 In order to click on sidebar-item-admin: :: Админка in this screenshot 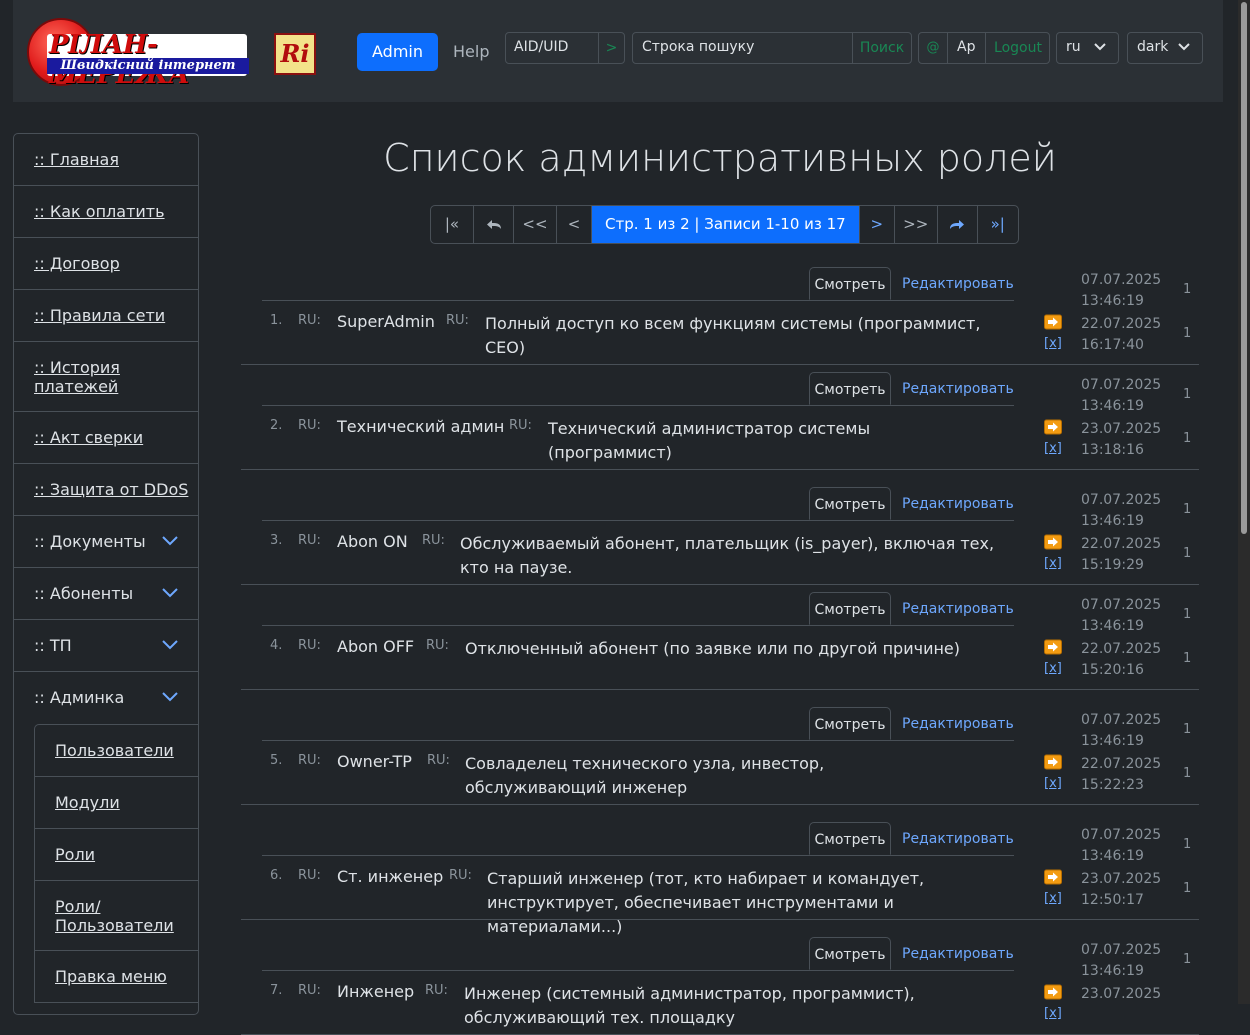, I will do `click(106, 698)`.